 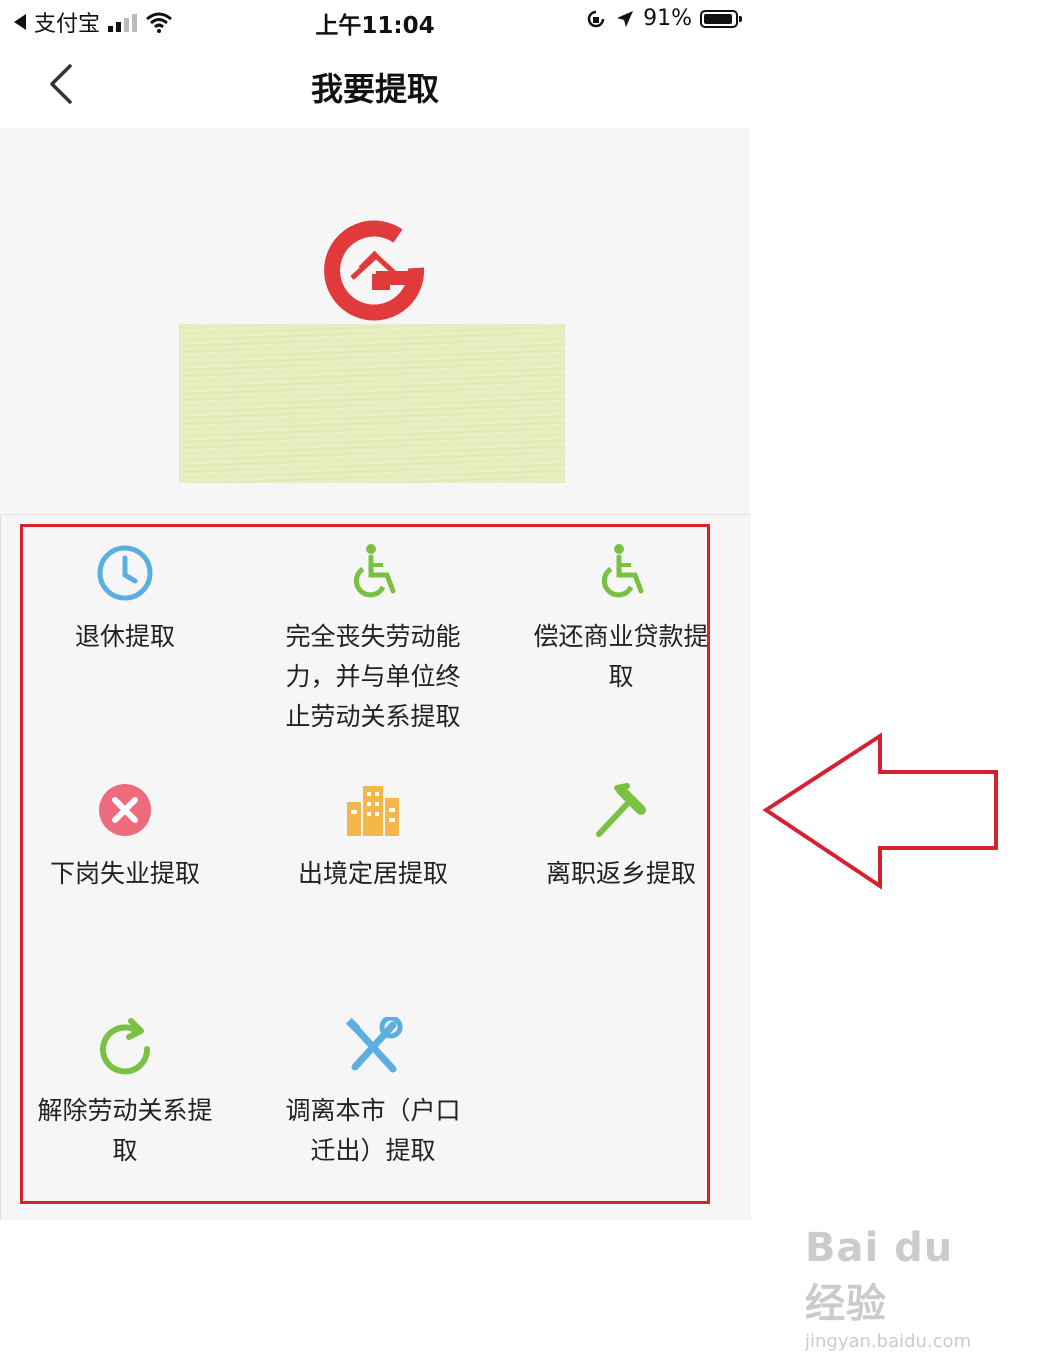 What do you see at coordinates (374, 270) in the screenshot?
I see `housing-fund-logo-icon` at bounding box center [374, 270].